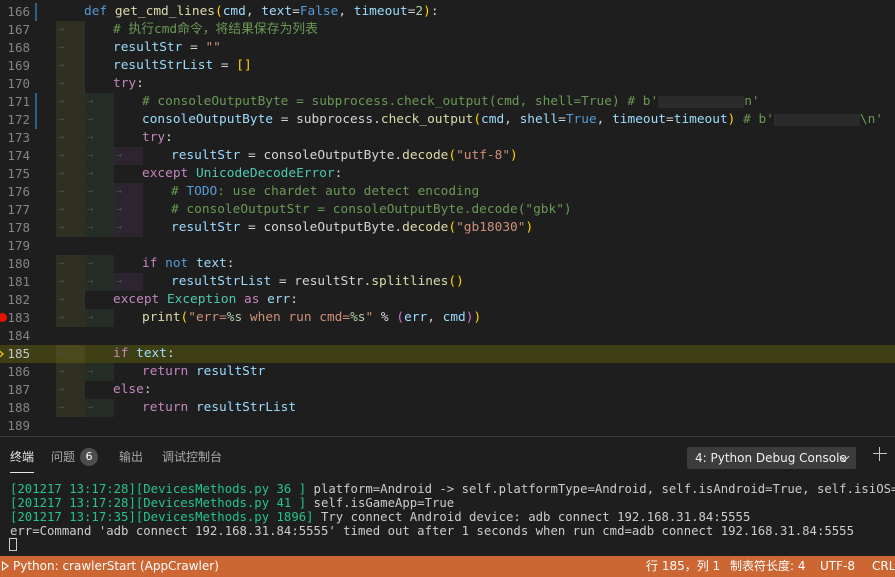  What do you see at coordinates (447, 390) in the screenshot?
I see `code-line: 187 → else:` at bounding box center [447, 390].